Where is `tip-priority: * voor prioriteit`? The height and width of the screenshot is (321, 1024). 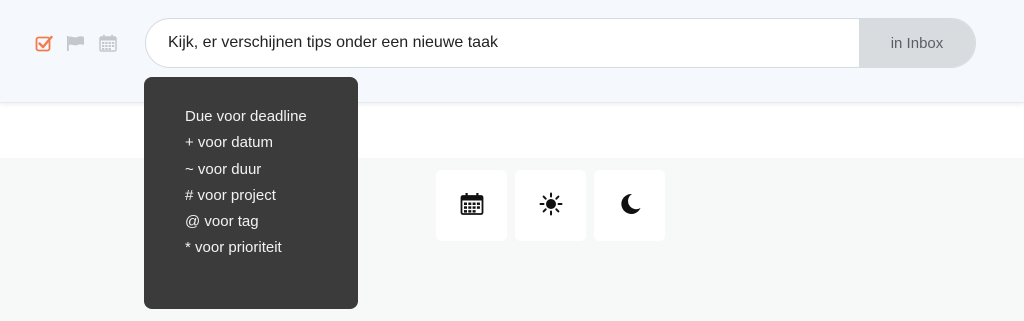 tip-priority: * voor prioriteit is located at coordinates (233, 248).